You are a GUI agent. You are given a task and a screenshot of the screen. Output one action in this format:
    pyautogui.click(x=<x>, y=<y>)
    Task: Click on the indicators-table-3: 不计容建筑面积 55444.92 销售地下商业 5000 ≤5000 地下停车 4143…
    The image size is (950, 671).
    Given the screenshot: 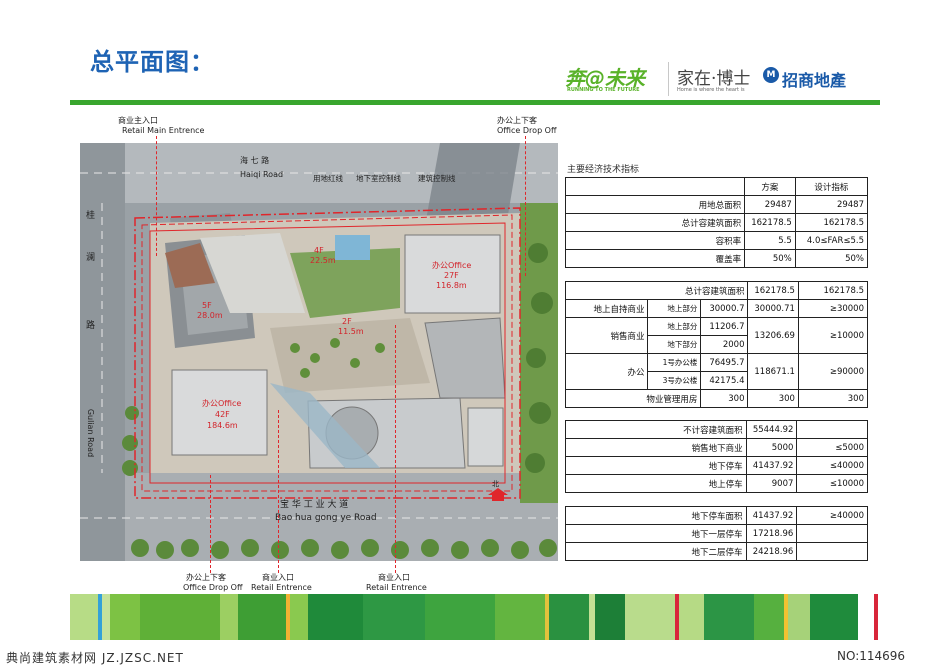 What is the action you would take?
    pyautogui.click(x=716, y=456)
    